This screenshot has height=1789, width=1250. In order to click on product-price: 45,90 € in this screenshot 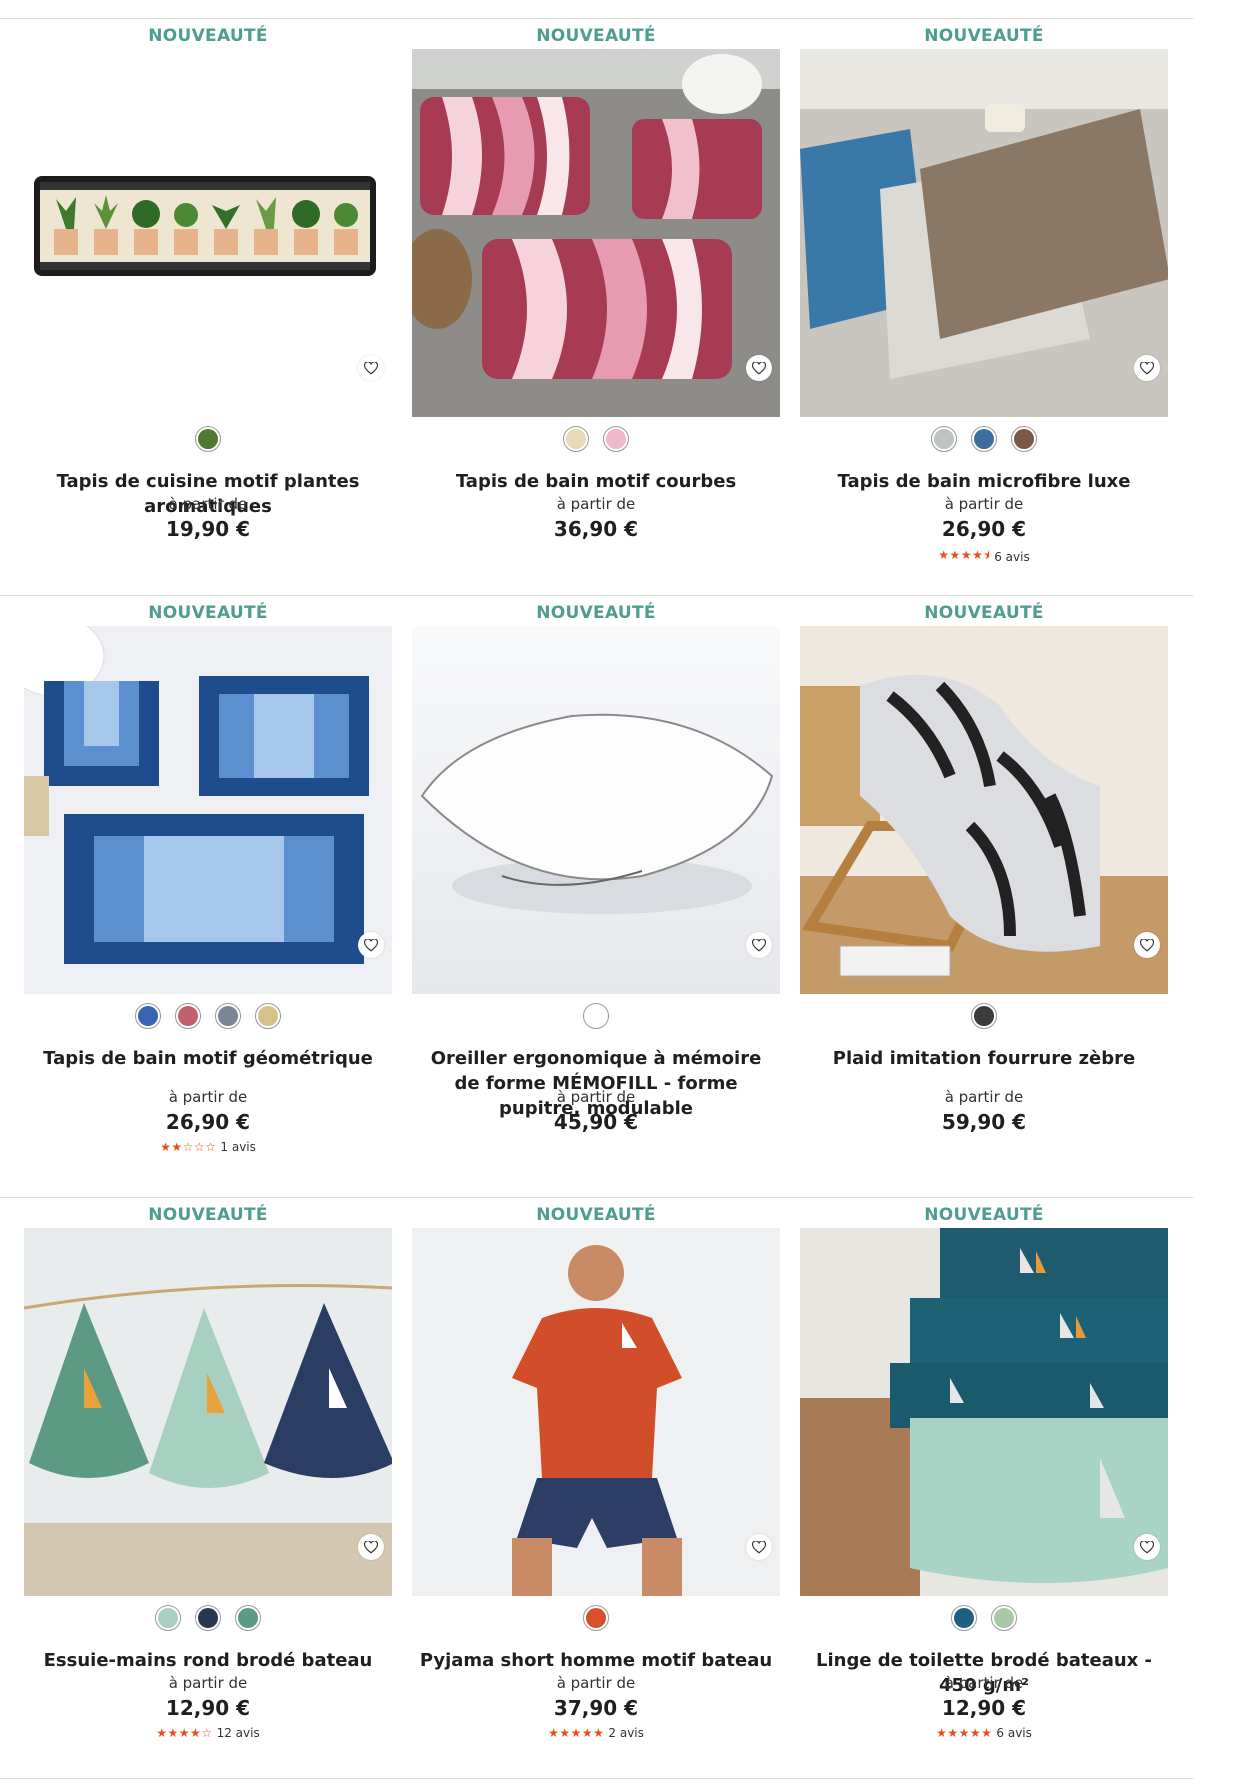, I will do `click(596, 1122)`.